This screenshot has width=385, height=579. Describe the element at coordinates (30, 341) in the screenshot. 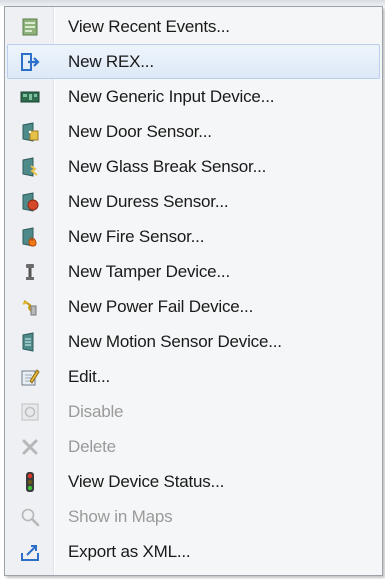

I see `motion-sensor-icon` at that location.